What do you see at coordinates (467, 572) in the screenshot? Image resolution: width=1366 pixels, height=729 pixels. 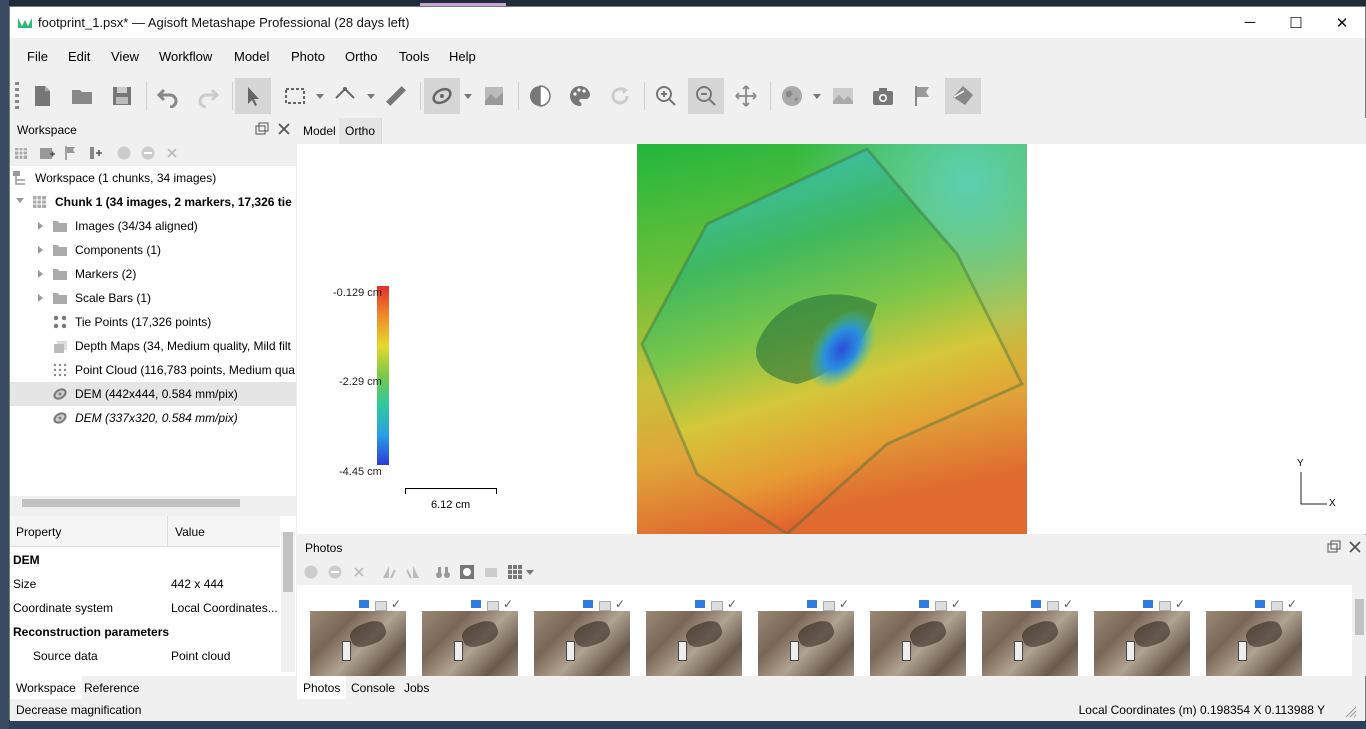 I see `mask-icon` at bounding box center [467, 572].